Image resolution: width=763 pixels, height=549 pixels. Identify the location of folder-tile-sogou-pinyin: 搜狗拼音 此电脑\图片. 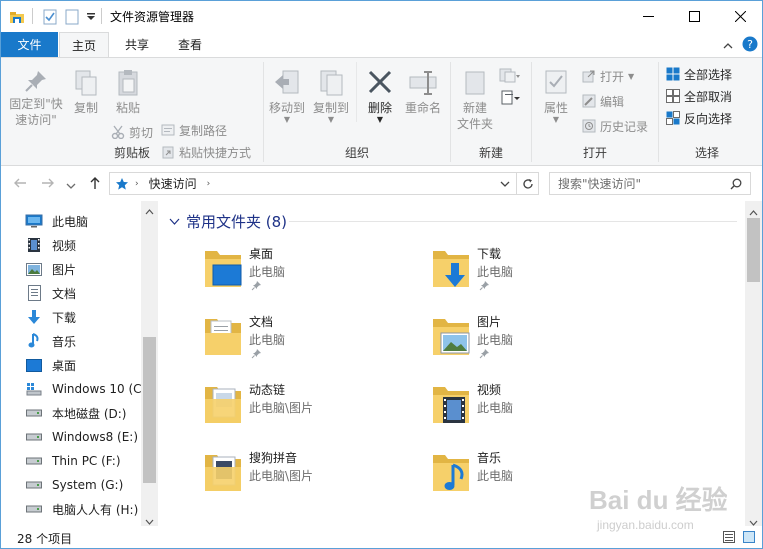
(313, 479).